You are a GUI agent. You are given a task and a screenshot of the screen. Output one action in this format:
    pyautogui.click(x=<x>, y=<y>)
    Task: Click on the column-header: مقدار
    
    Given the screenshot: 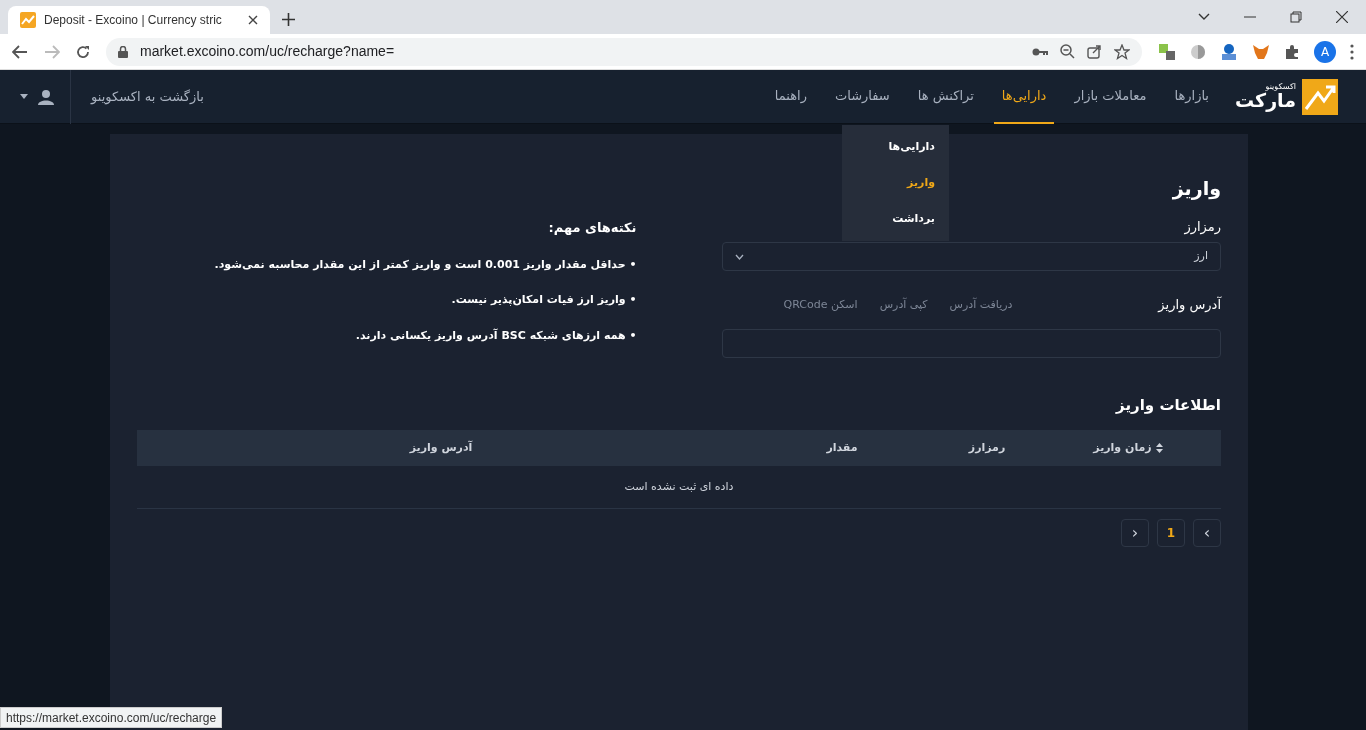 What is the action you would take?
    pyautogui.click(x=842, y=447)
    